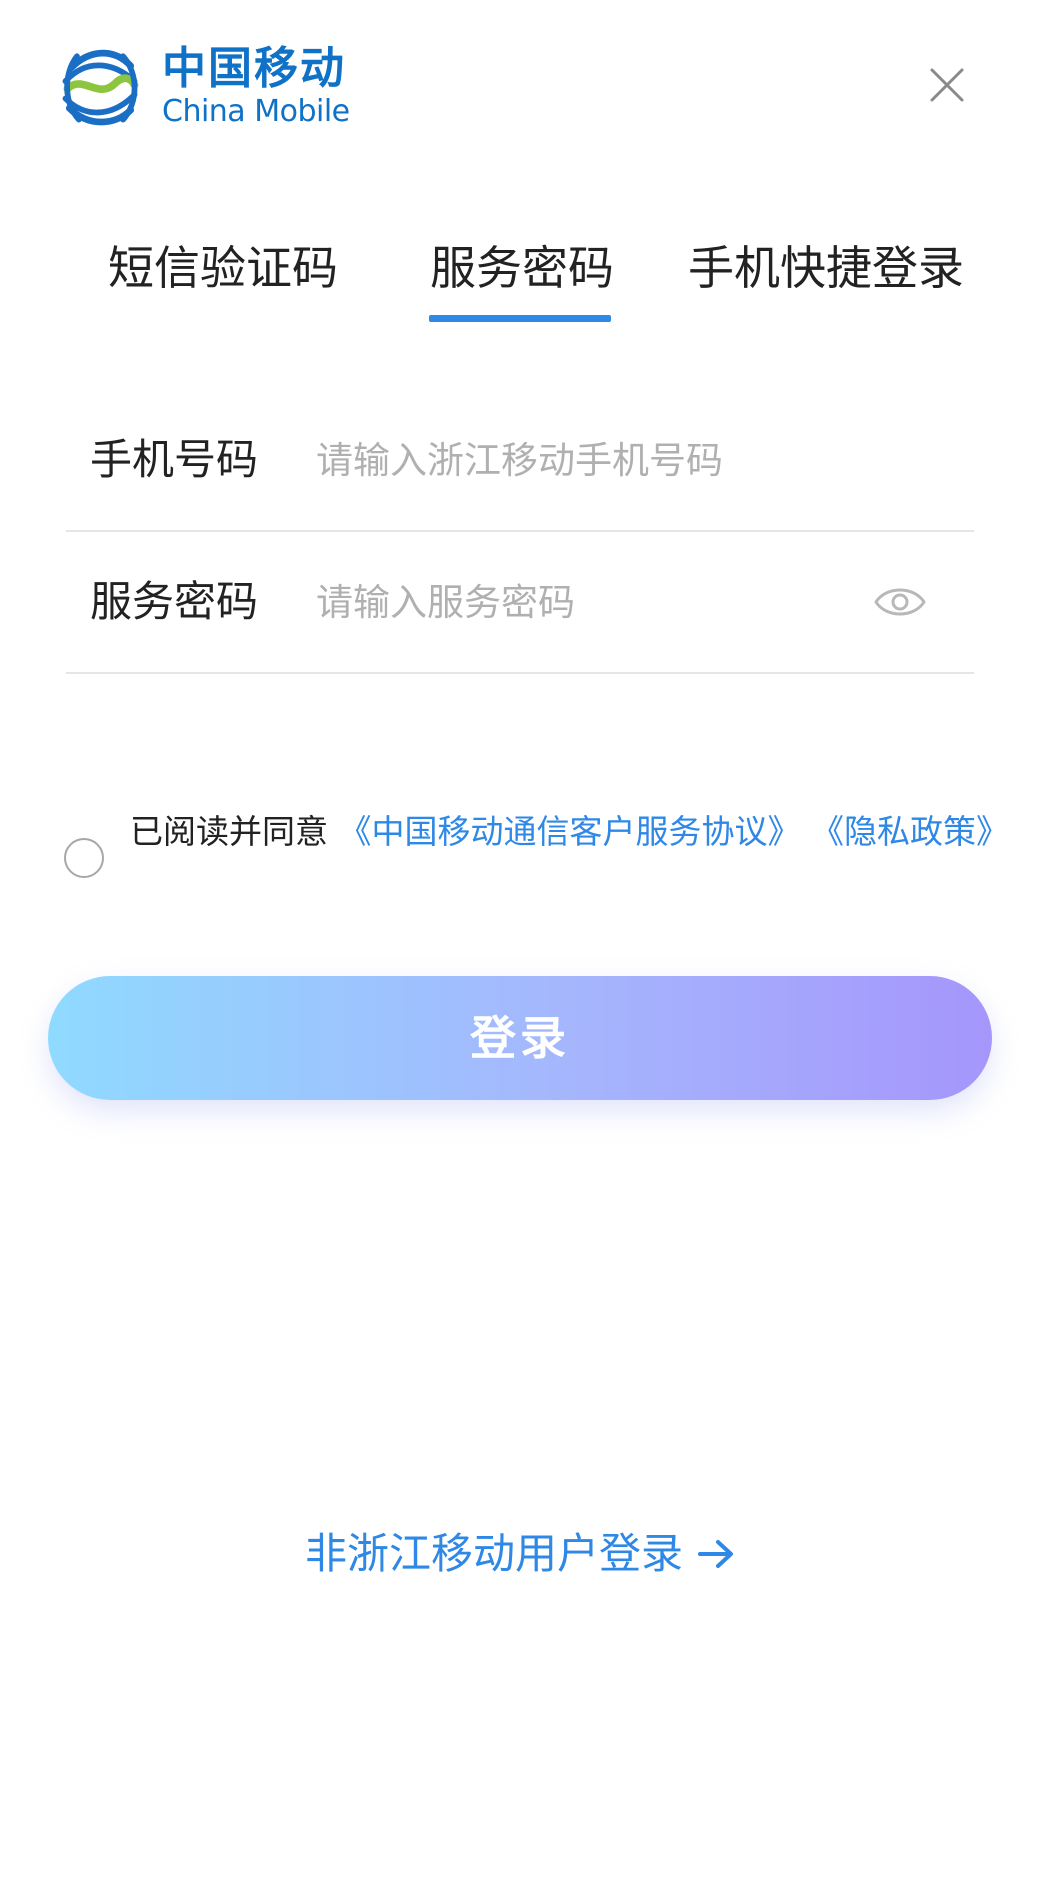  I want to click on agreement: 已阅读并同意 《中国移动通信客户服务协议》 《隐私政策》, so click(536, 863).